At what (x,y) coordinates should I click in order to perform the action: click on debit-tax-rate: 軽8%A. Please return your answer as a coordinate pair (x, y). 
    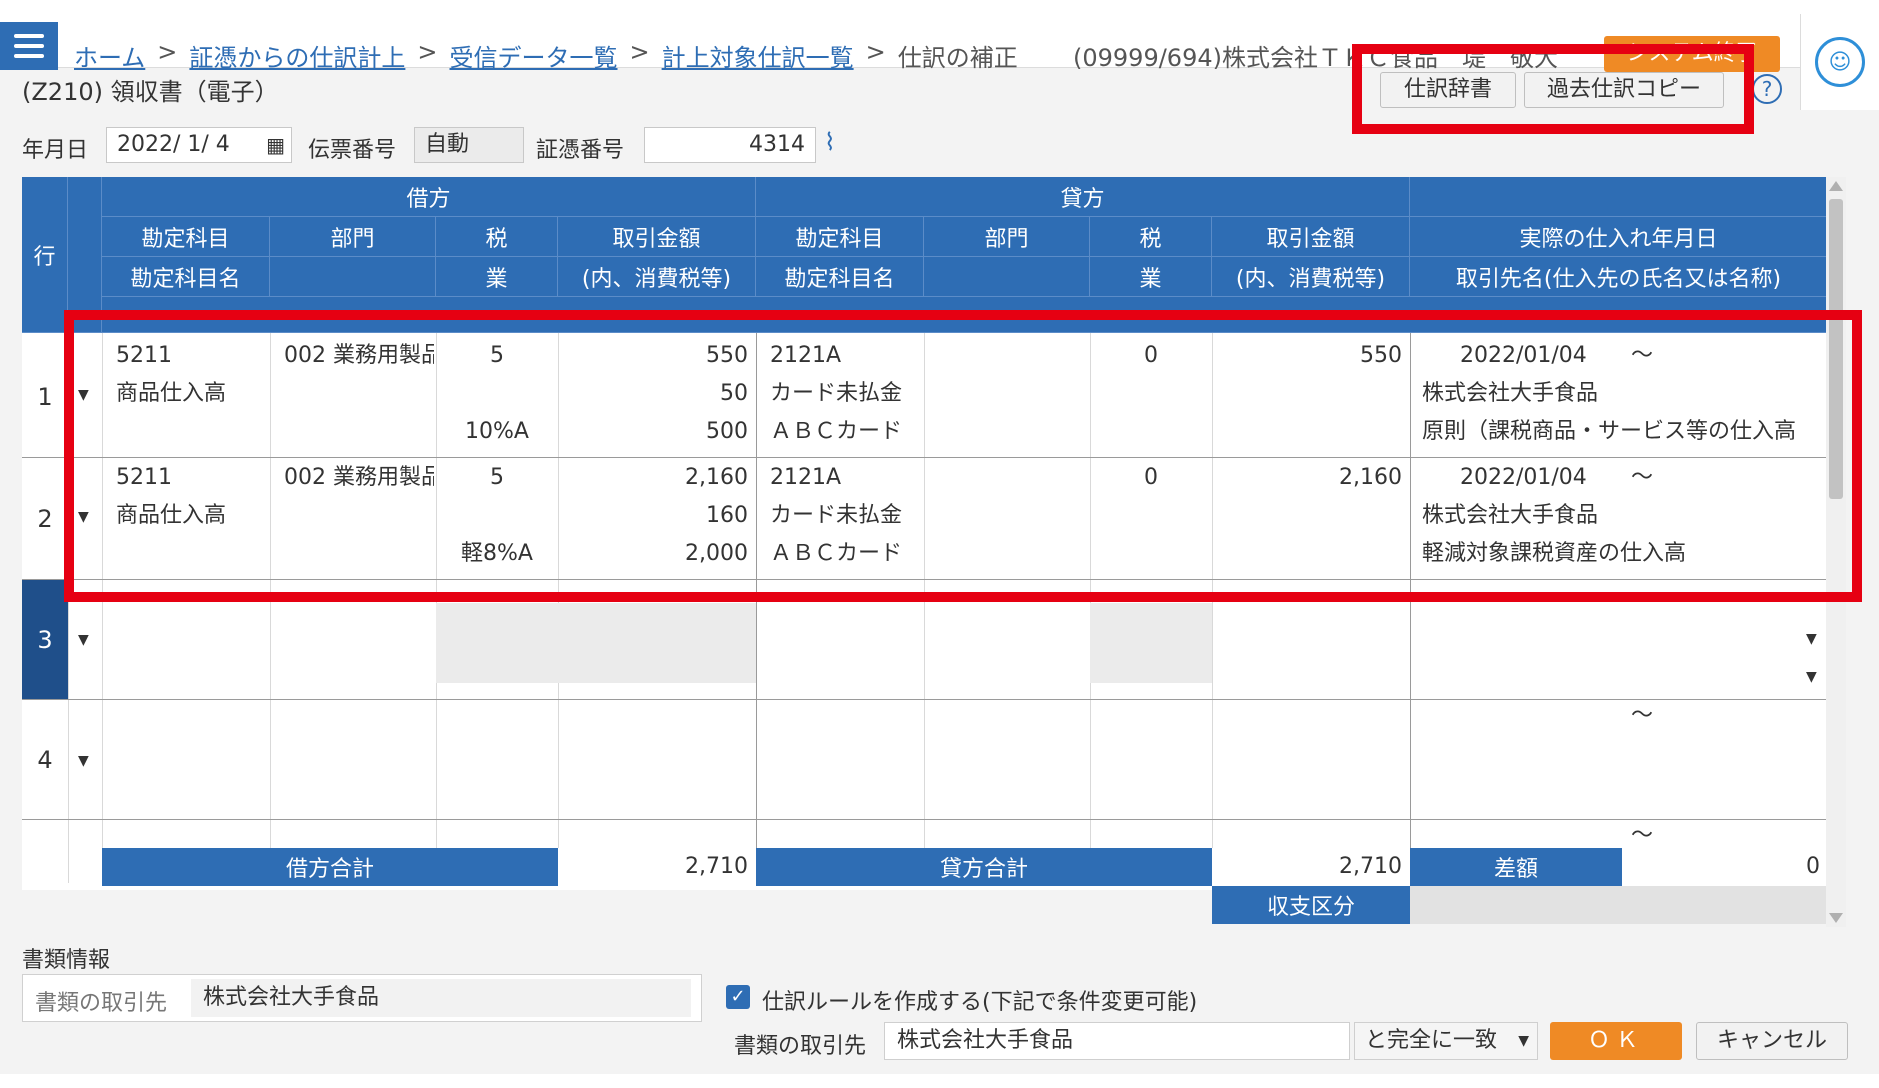
    Looking at the image, I should click on (497, 554).